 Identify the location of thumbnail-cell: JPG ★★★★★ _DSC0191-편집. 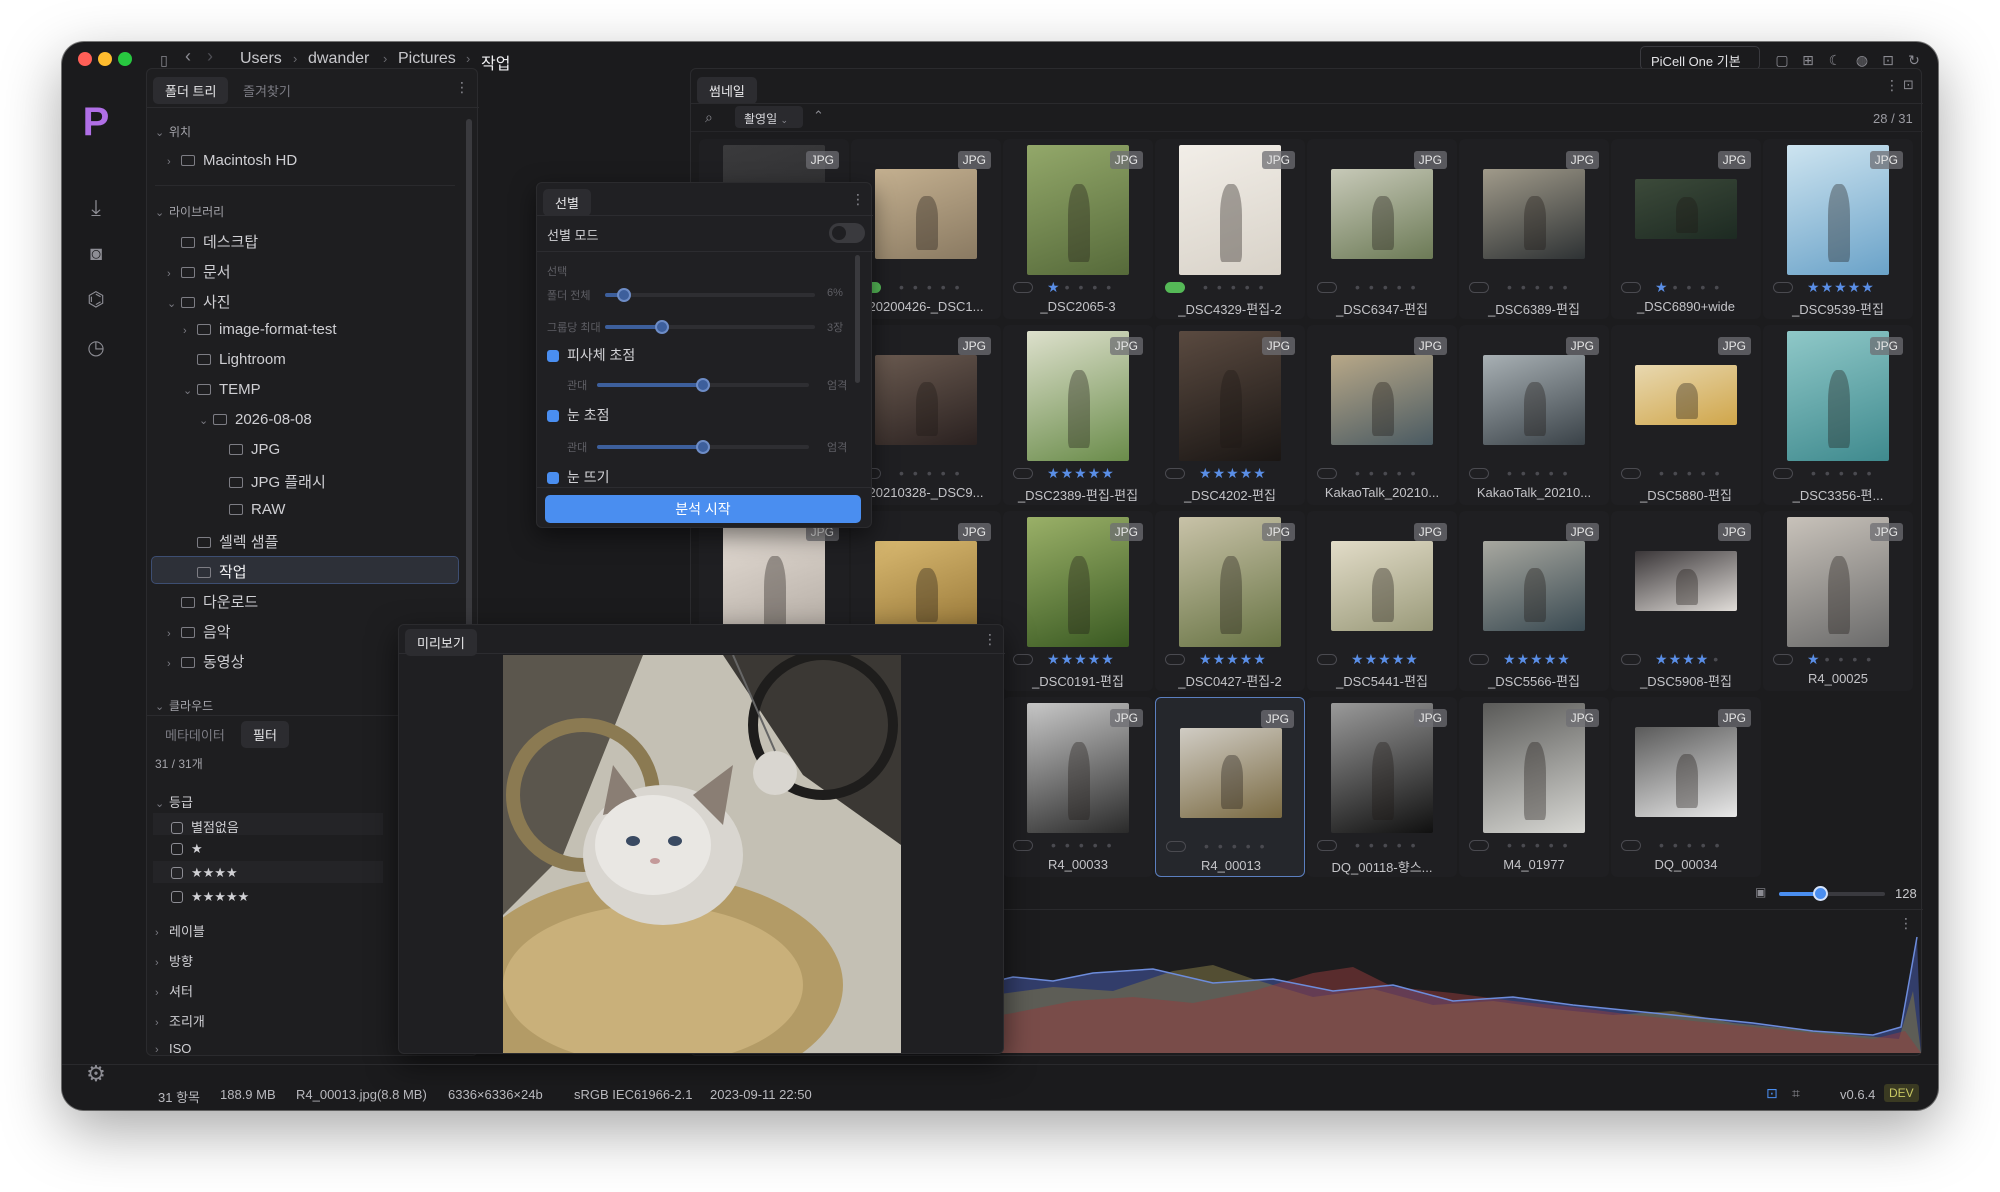
(1078, 601).